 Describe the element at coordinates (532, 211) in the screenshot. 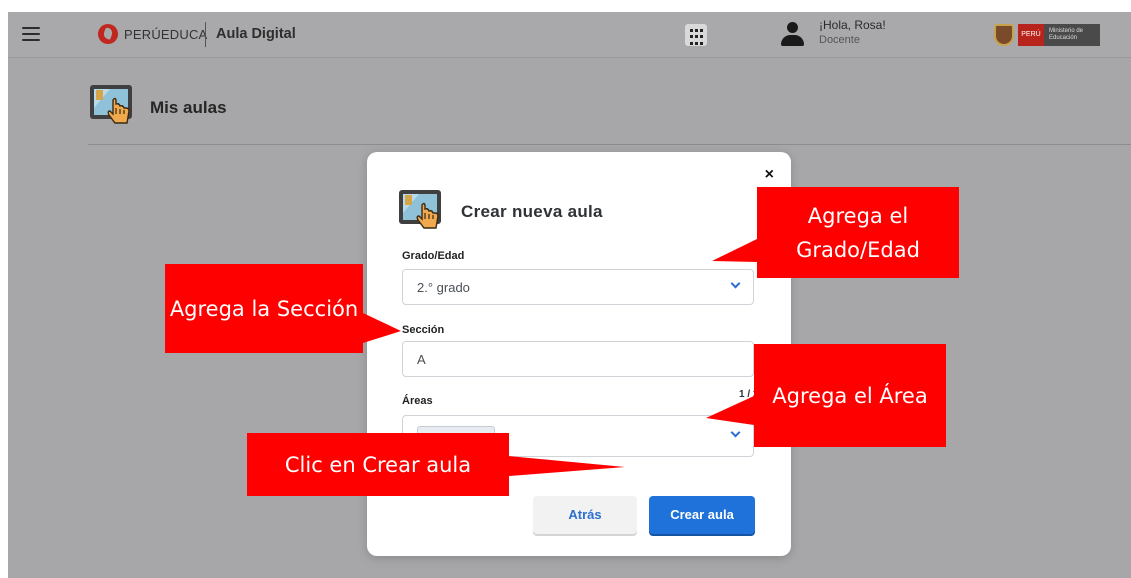

I see `dialog-title: Crear nueva aula` at that location.